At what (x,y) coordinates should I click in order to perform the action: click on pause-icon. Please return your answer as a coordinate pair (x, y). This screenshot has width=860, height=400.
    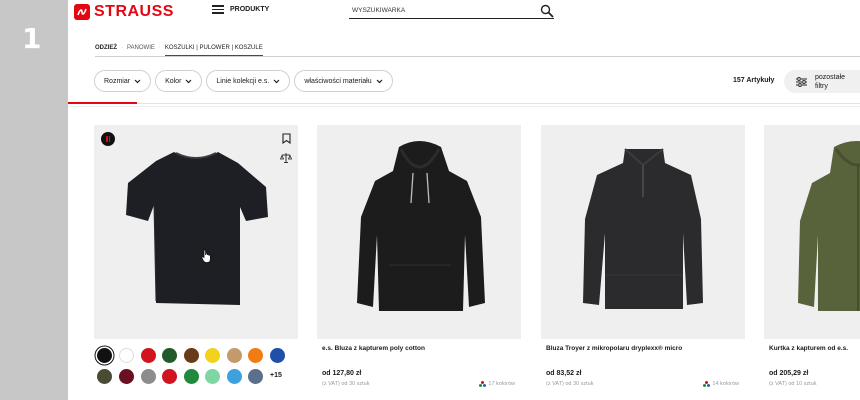
    Looking at the image, I should click on (108, 139).